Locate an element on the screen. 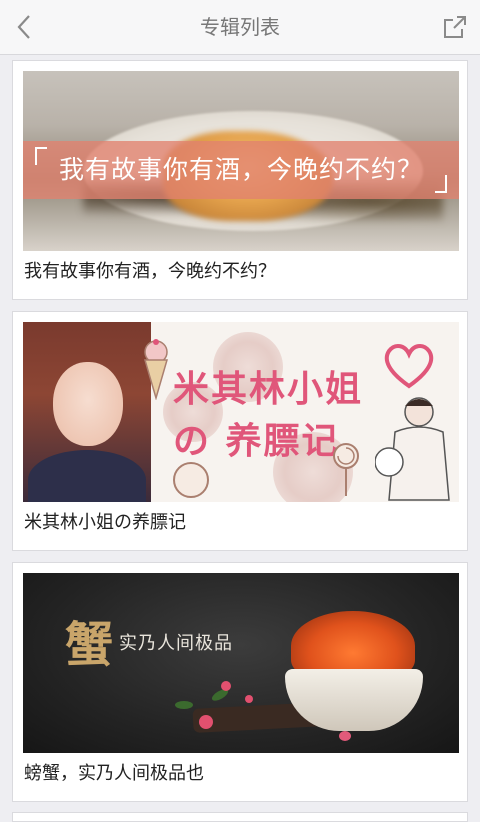  cookie-icon is located at coordinates (191, 480).